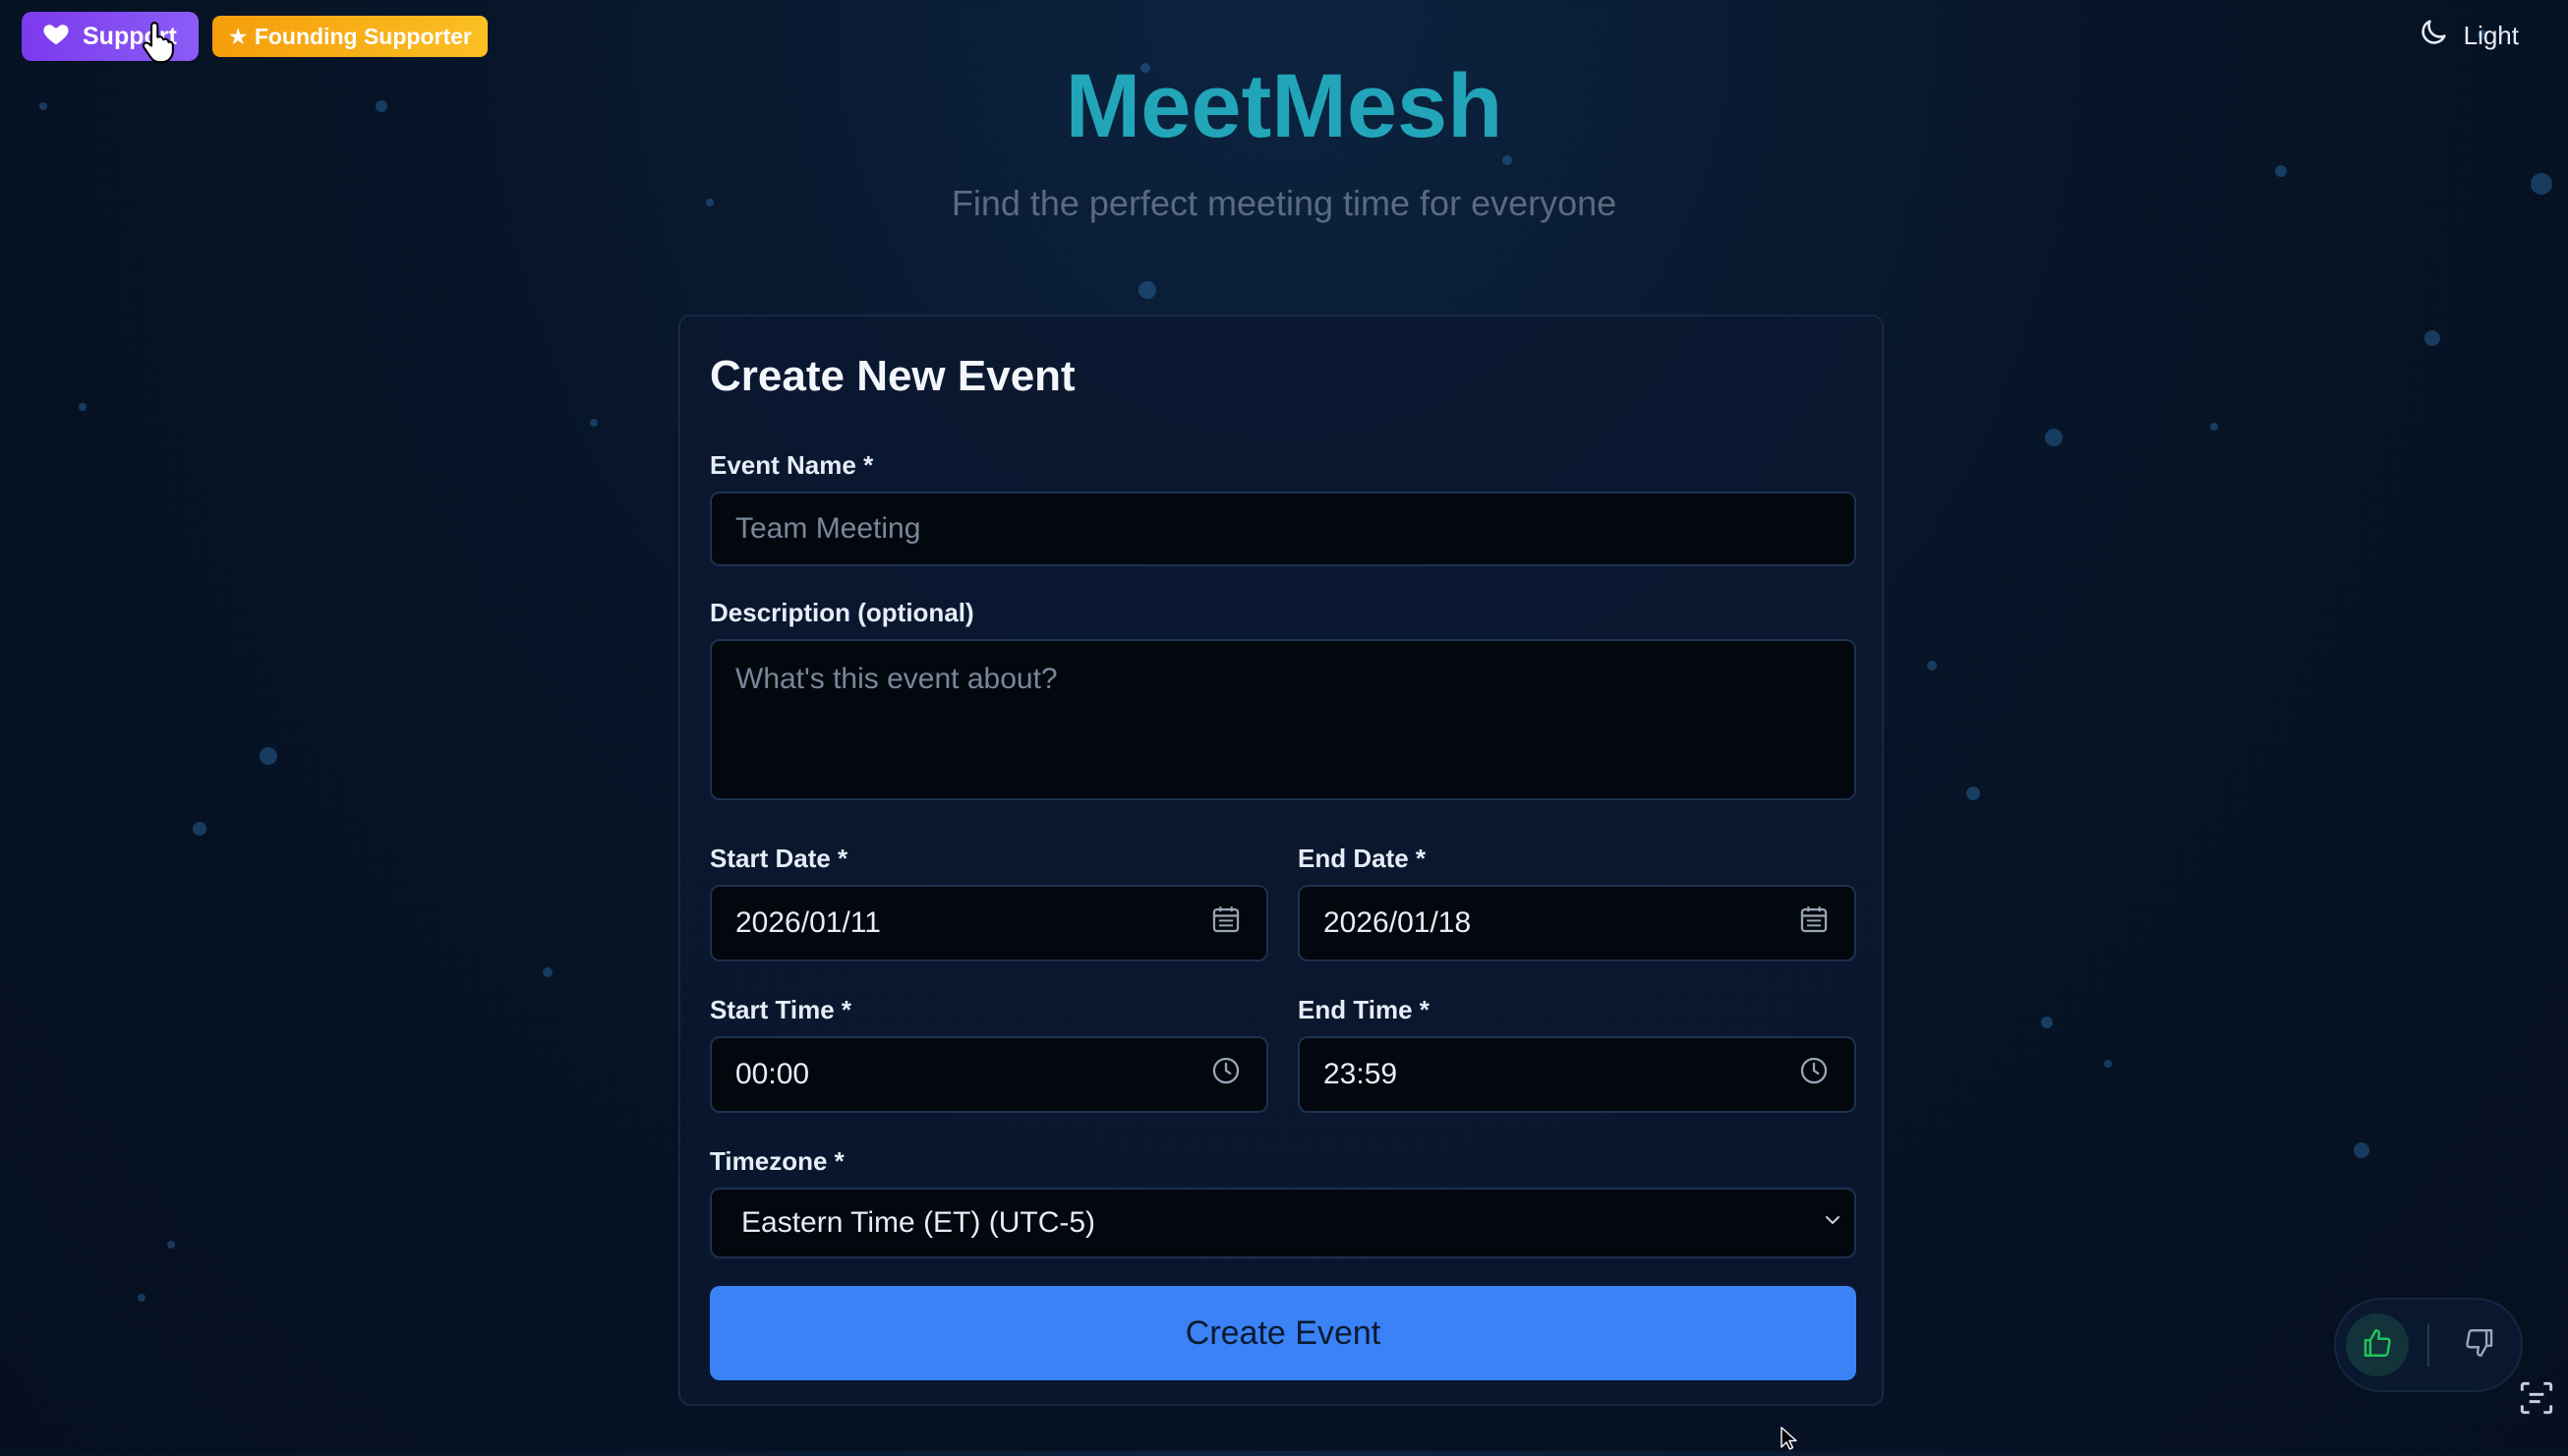 Image resolution: width=2568 pixels, height=1456 pixels. What do you see at coordinates (779, 858) in the screenshot?
I see `start-date-label: Start Date *` at bounding box center [779, 858].